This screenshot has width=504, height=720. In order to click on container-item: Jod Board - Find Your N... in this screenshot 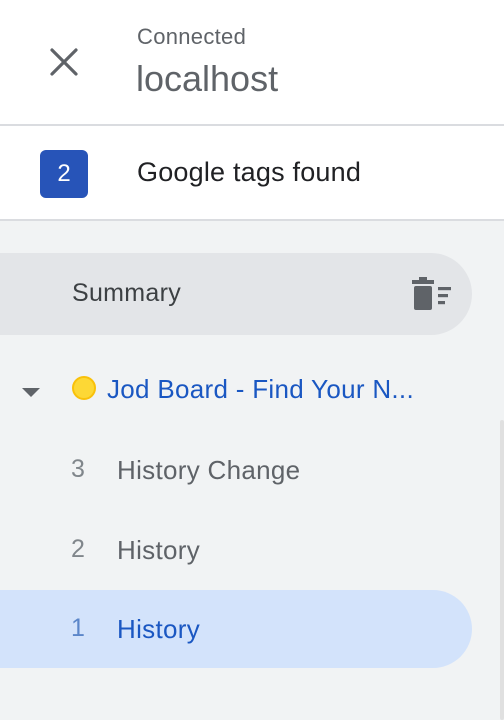, I will do `click(252, 390)`.